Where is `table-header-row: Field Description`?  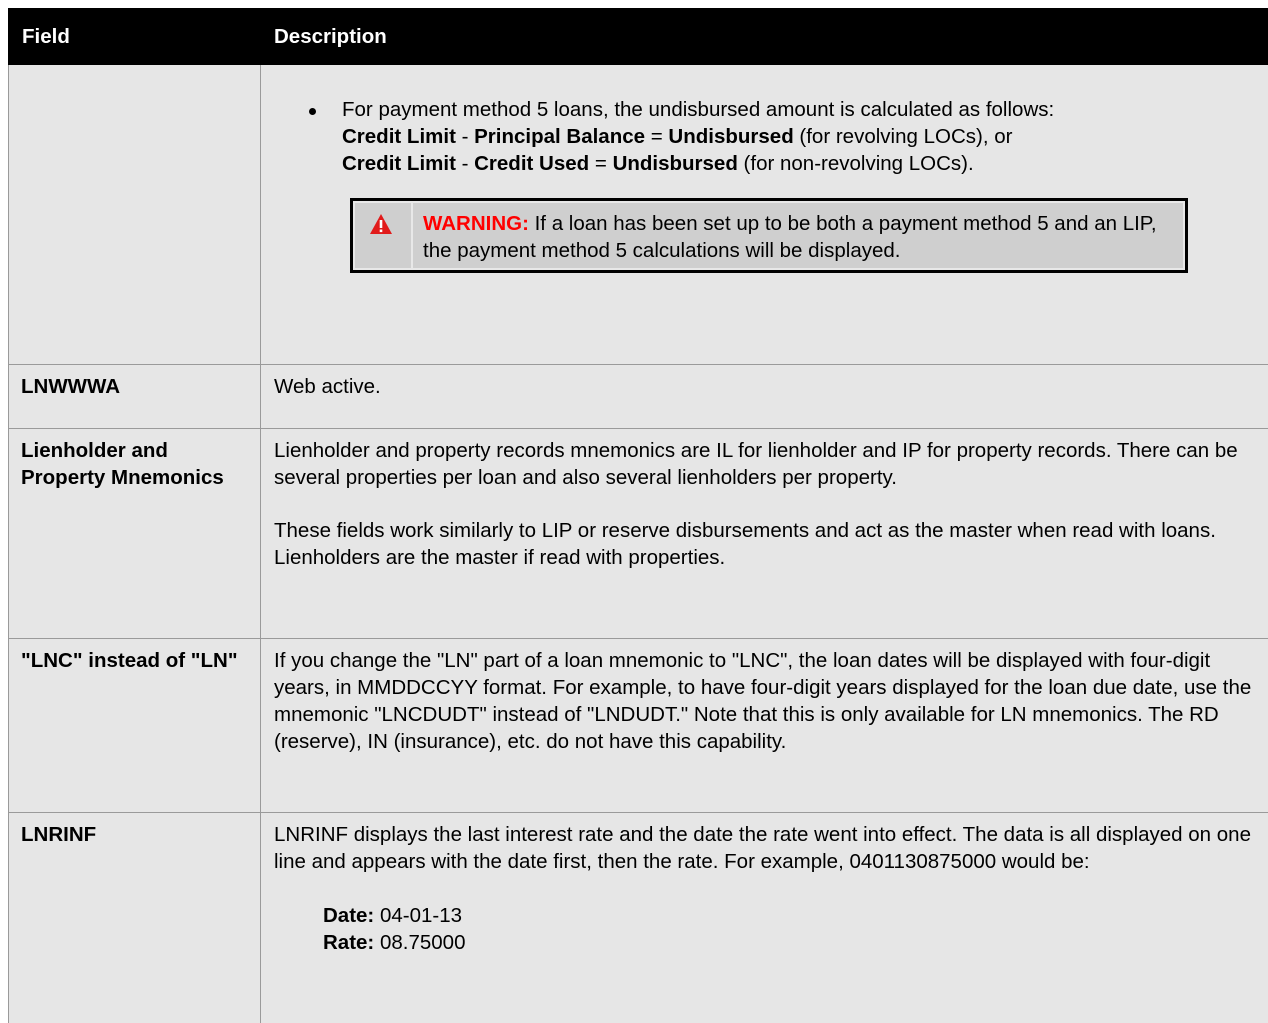 table-header-row: Field Description is located at coordinates (638, 36).